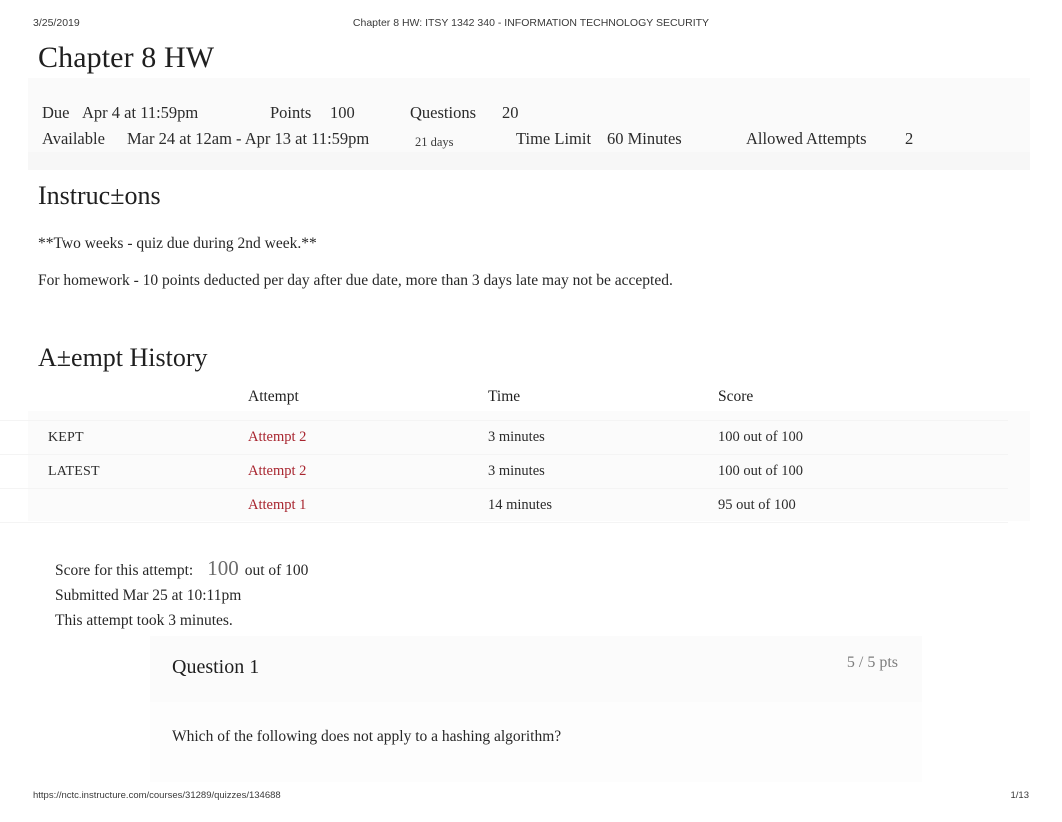 This screenshot has height=822, width=1062. Describe the element at coordinates (277, 505) in the screenshot. I see `attempt-link: Attempt 1` at that location.